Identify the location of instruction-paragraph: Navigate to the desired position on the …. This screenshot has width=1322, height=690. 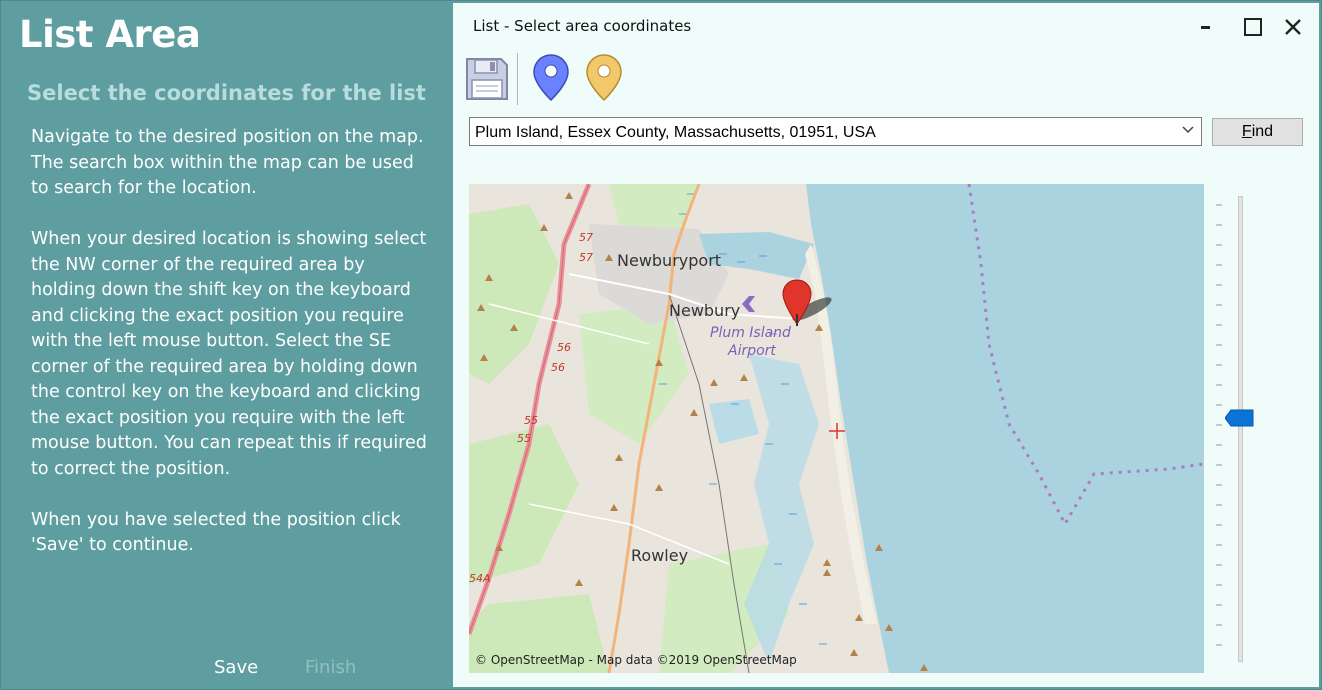
(227, 162).